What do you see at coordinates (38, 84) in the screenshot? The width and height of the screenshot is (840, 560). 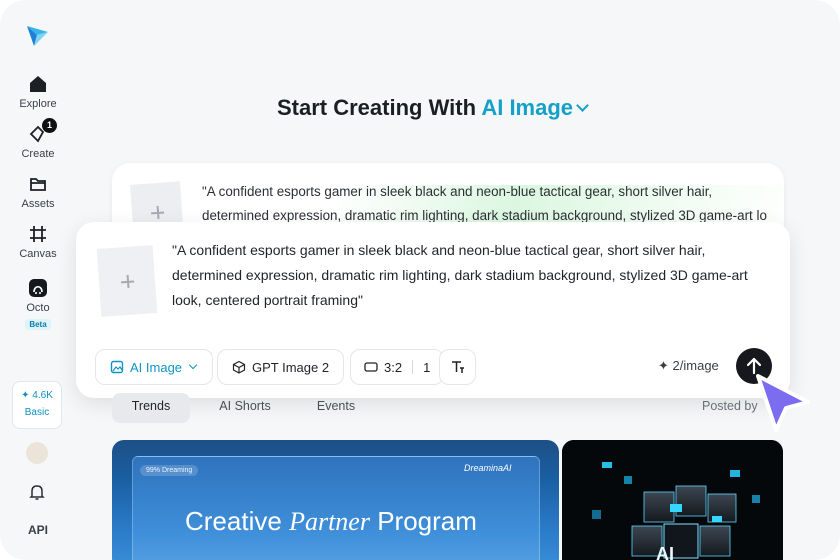 I see `home-icon` at bounding box center [38, 84].